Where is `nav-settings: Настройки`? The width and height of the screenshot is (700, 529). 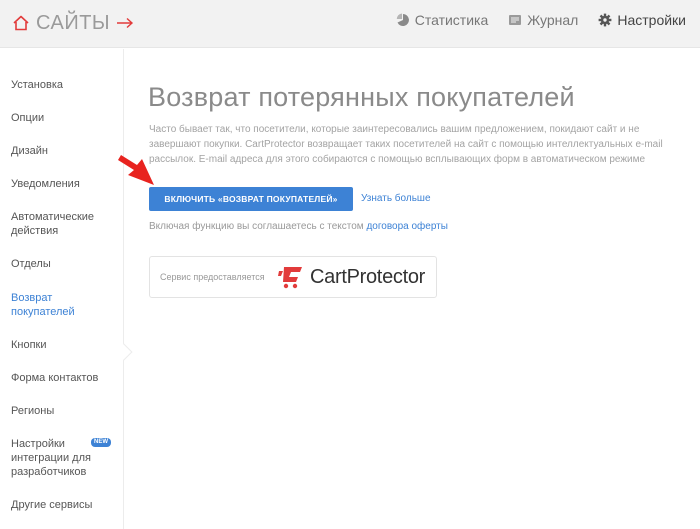 nav-settings: Настройки is located at coordinates (642, 20).